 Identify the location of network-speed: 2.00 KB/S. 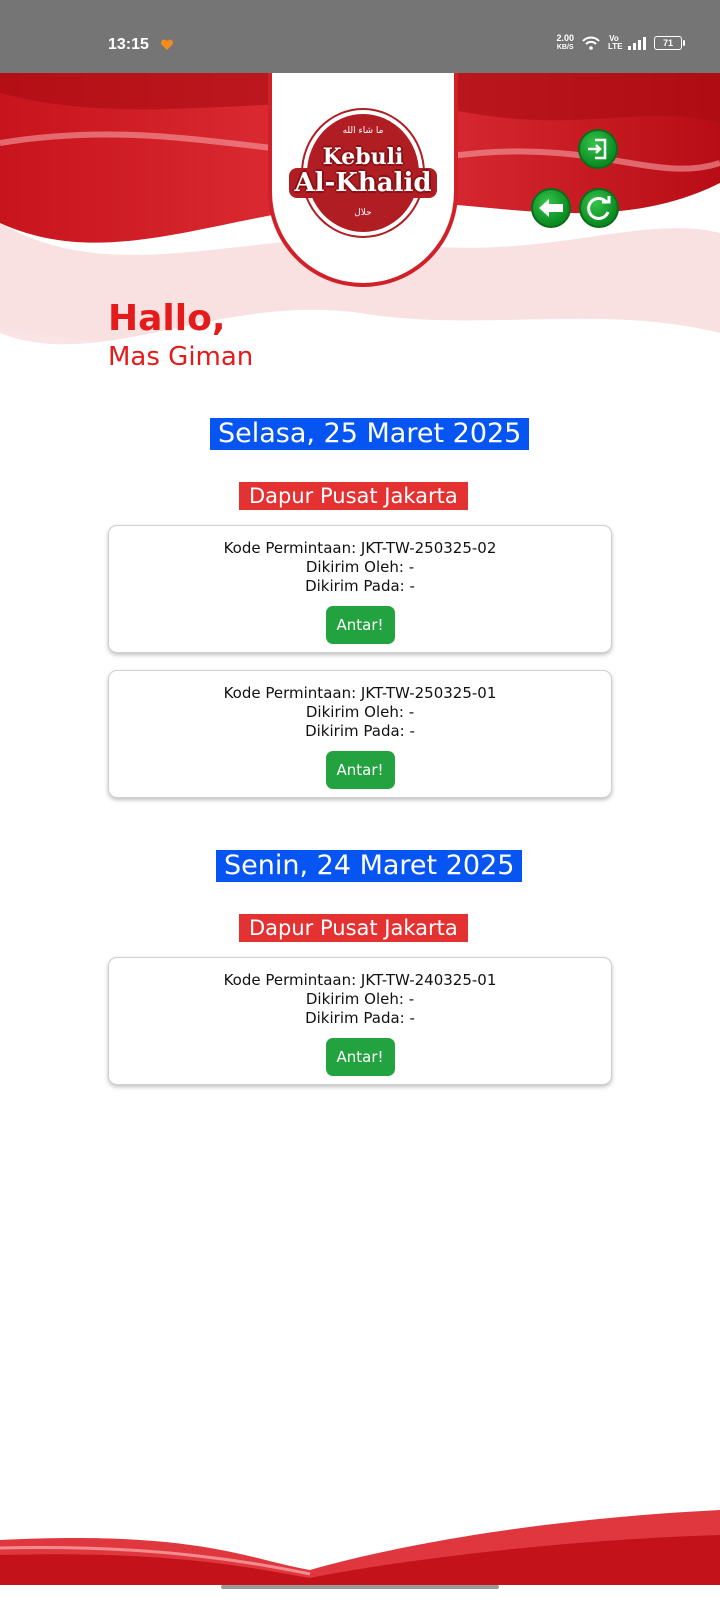
(565, 43).